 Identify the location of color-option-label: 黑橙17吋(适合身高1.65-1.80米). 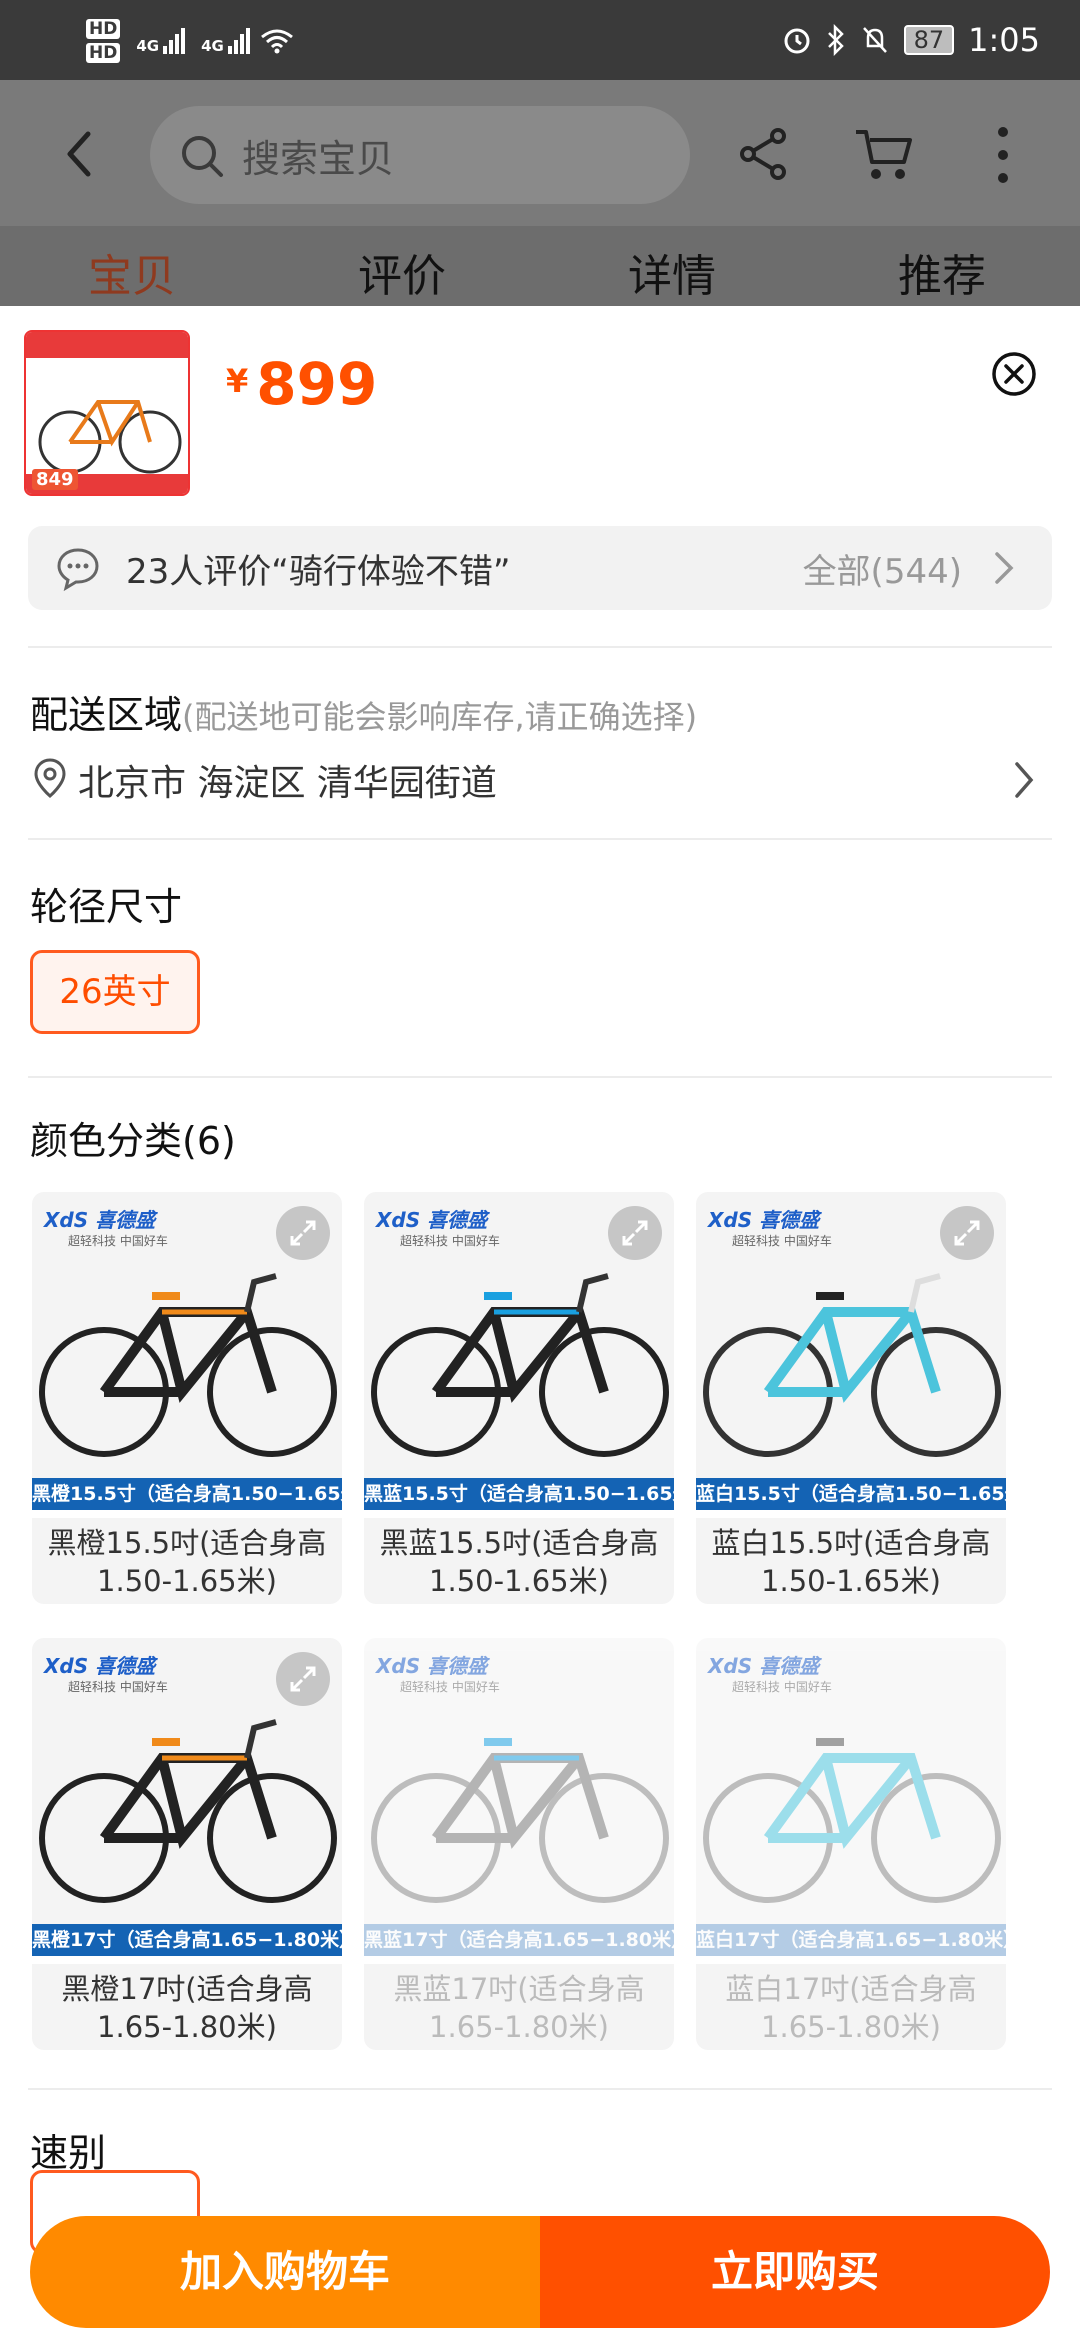
(187, 2007).